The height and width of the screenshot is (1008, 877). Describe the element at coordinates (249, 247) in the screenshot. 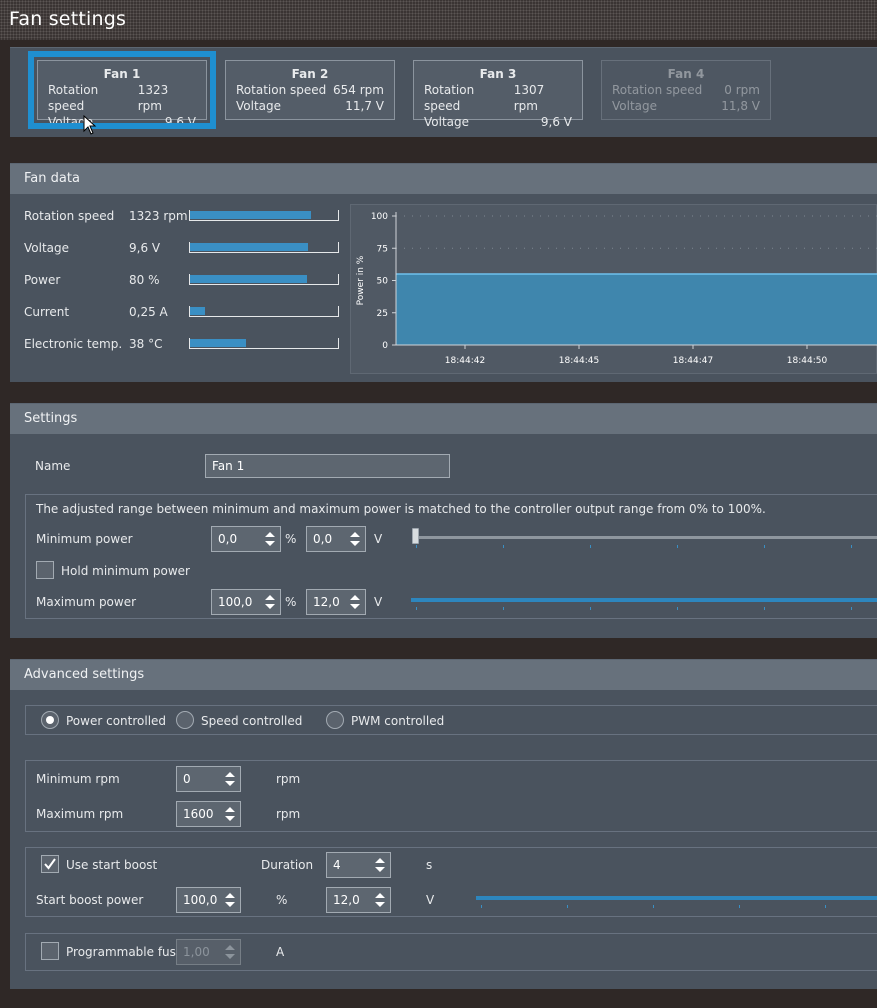

I see `voltage-bar-fill` at that location.